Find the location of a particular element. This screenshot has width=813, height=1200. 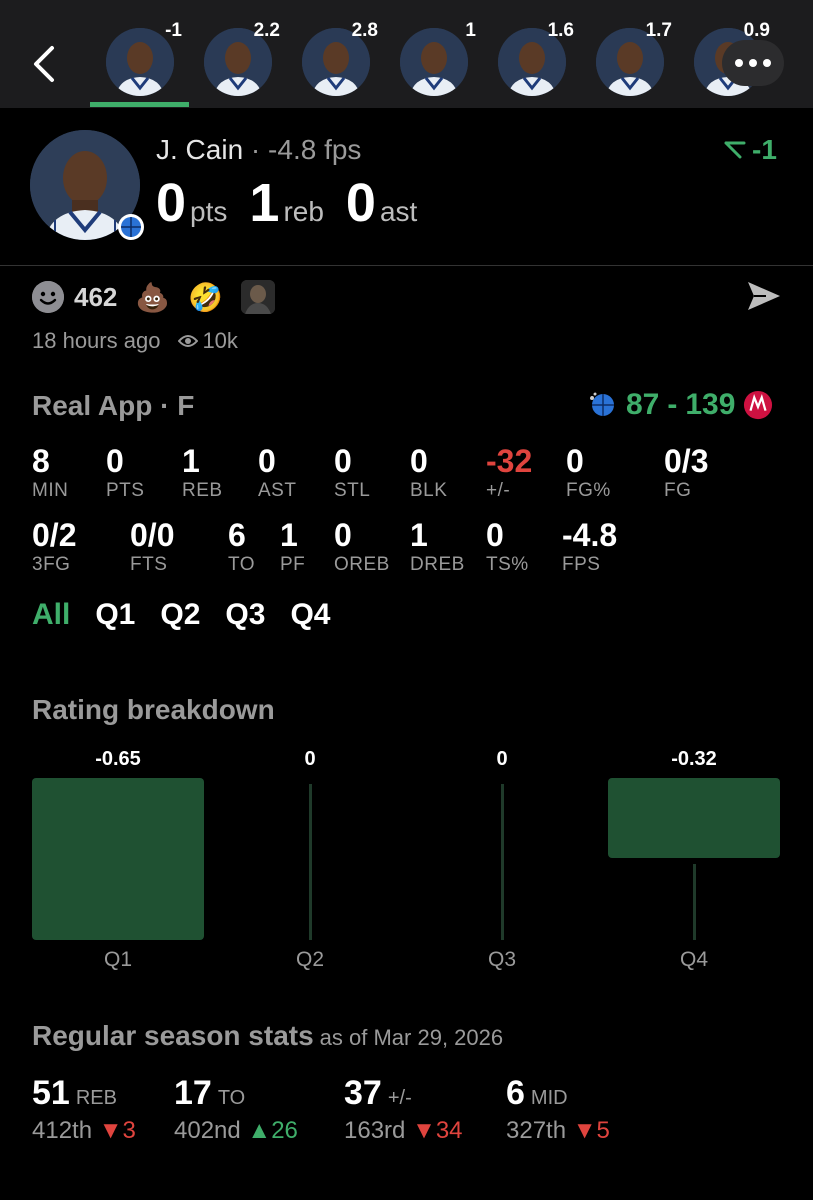

tab-q3: Q3 is located at coordinates (245, 615).